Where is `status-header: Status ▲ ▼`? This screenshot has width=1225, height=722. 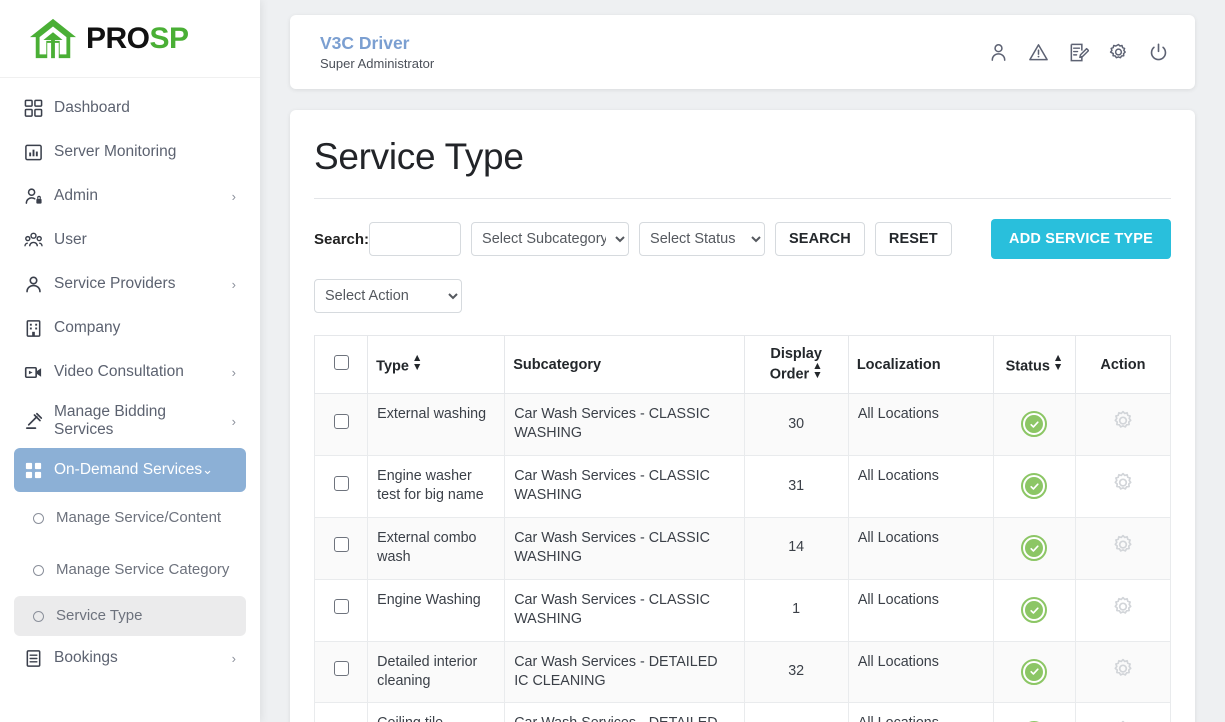
status-header: Status ▲ ▼ is located at coordinates (1034, 364).